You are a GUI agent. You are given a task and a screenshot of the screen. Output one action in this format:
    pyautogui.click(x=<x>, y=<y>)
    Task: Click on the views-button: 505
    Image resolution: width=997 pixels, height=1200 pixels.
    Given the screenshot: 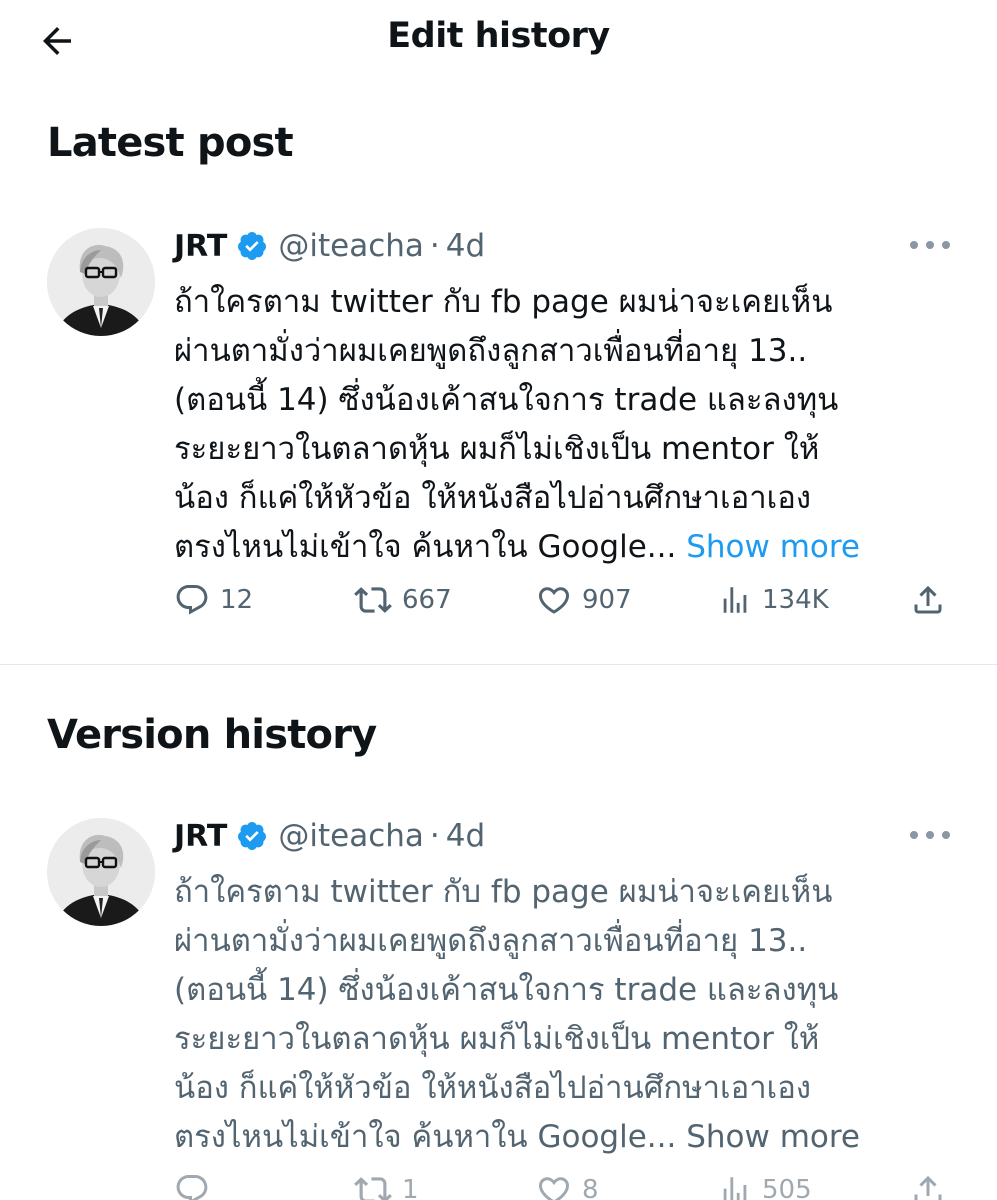 What is the action you would take?
    pyautogui.click(x=765, y=1184)
    